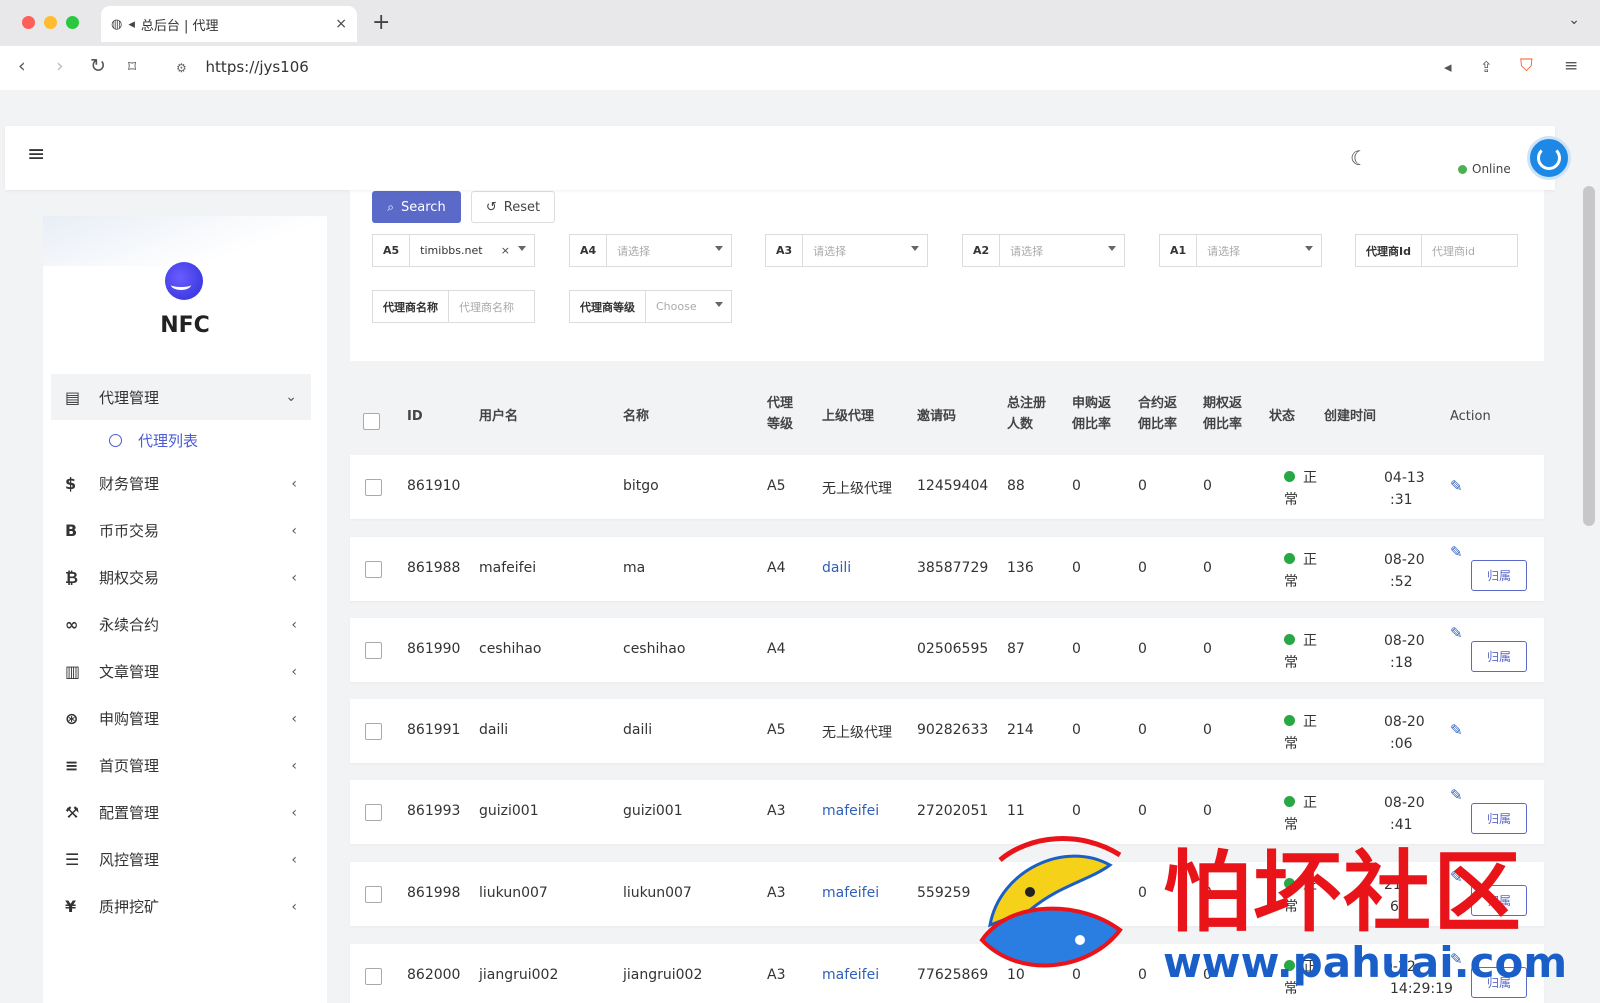 The width and height of the screenshot is (1600, 1003). I want to click on chevron-down-icon: ⌄, so click(1574, 20).